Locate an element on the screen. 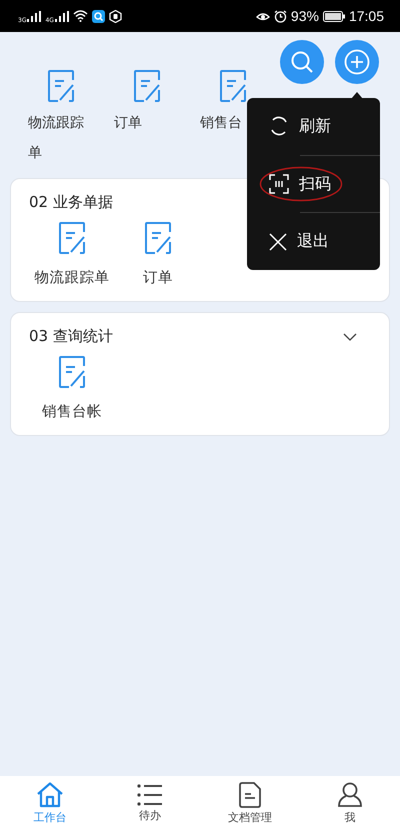  refresh-icon is located at coordinates (279, 126).